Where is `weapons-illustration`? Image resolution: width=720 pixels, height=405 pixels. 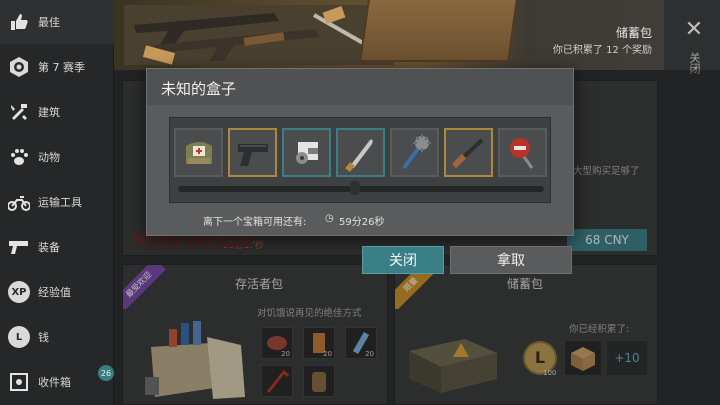
weapons-illustration is located at coordinates (259, 35).